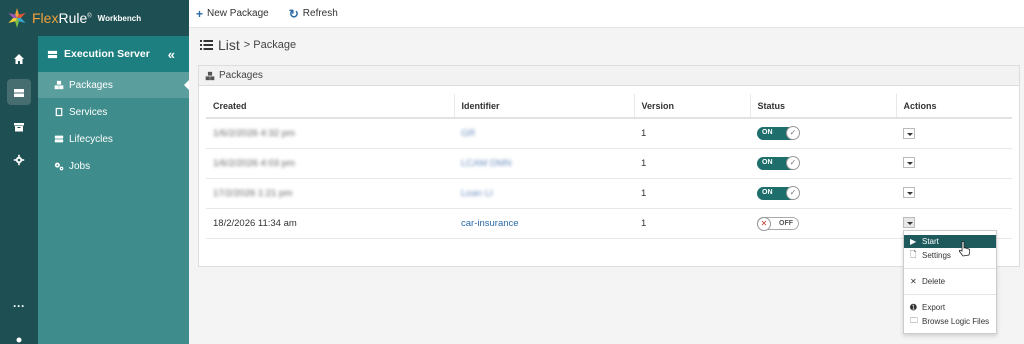 This screenshot has height=344, width=1024. Describe the element at coordinates (200, 13) in the screenshot. I see `plus-icon: +` at that location.